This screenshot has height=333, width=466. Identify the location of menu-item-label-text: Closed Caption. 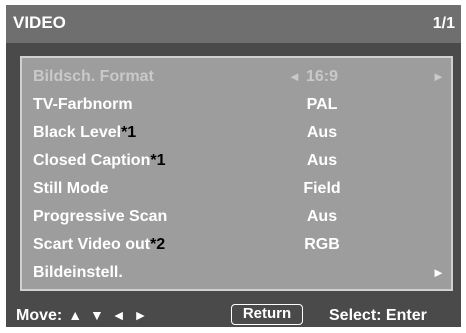
(92, 160).